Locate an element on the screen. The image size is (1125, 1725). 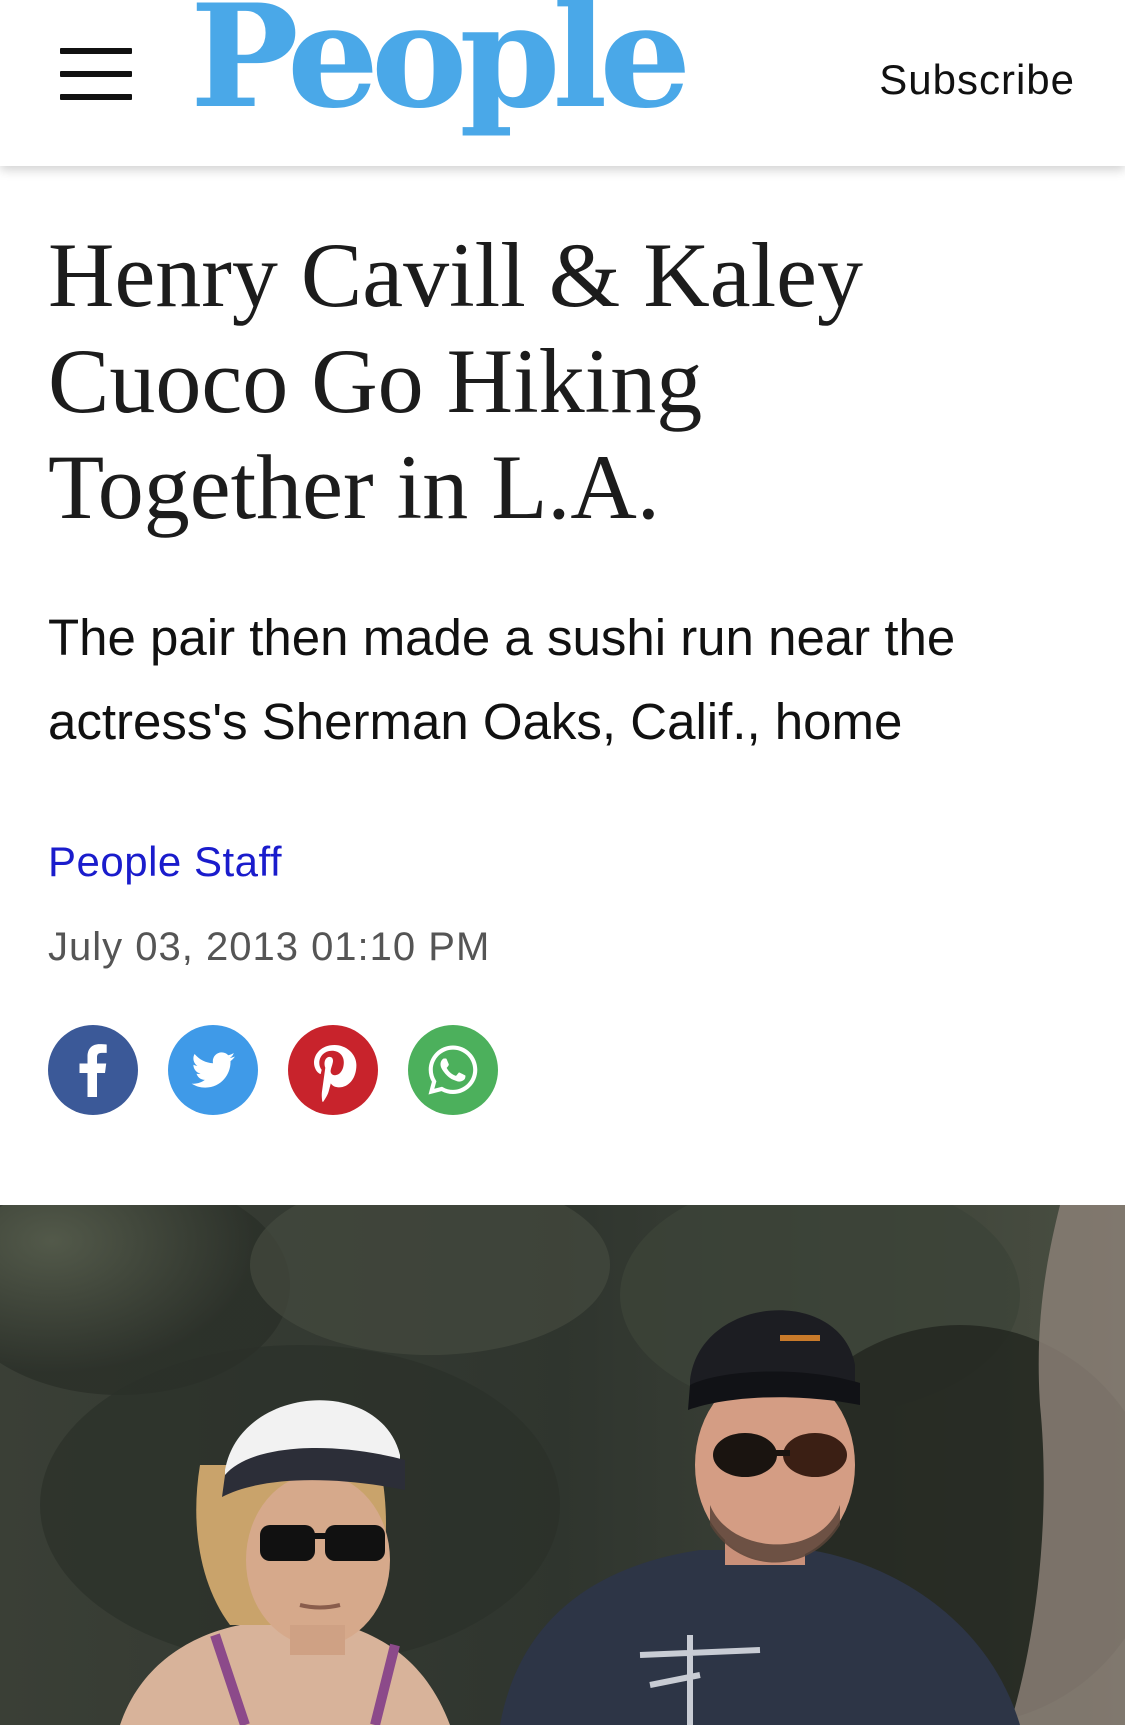
facebook-icon is located at coordinates (93, 1070).